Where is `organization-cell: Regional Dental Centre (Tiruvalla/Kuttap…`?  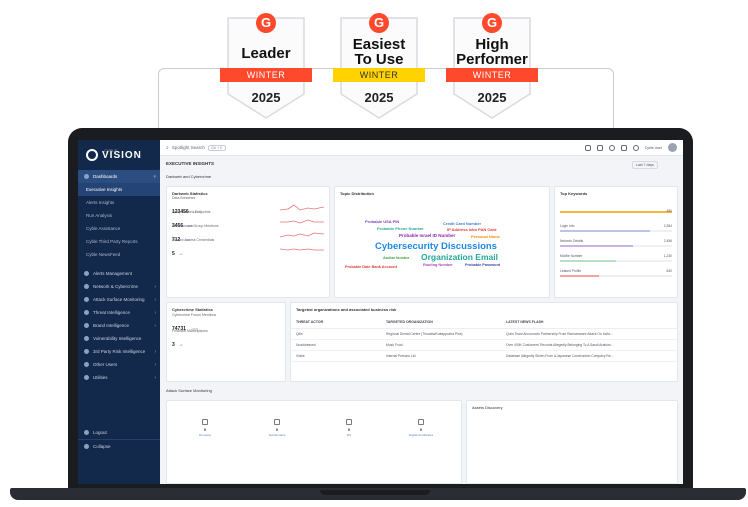 organization-cell: Regional Dental Centre (Tiruvalla/Kuttap… is located at coordinates (424, 334).